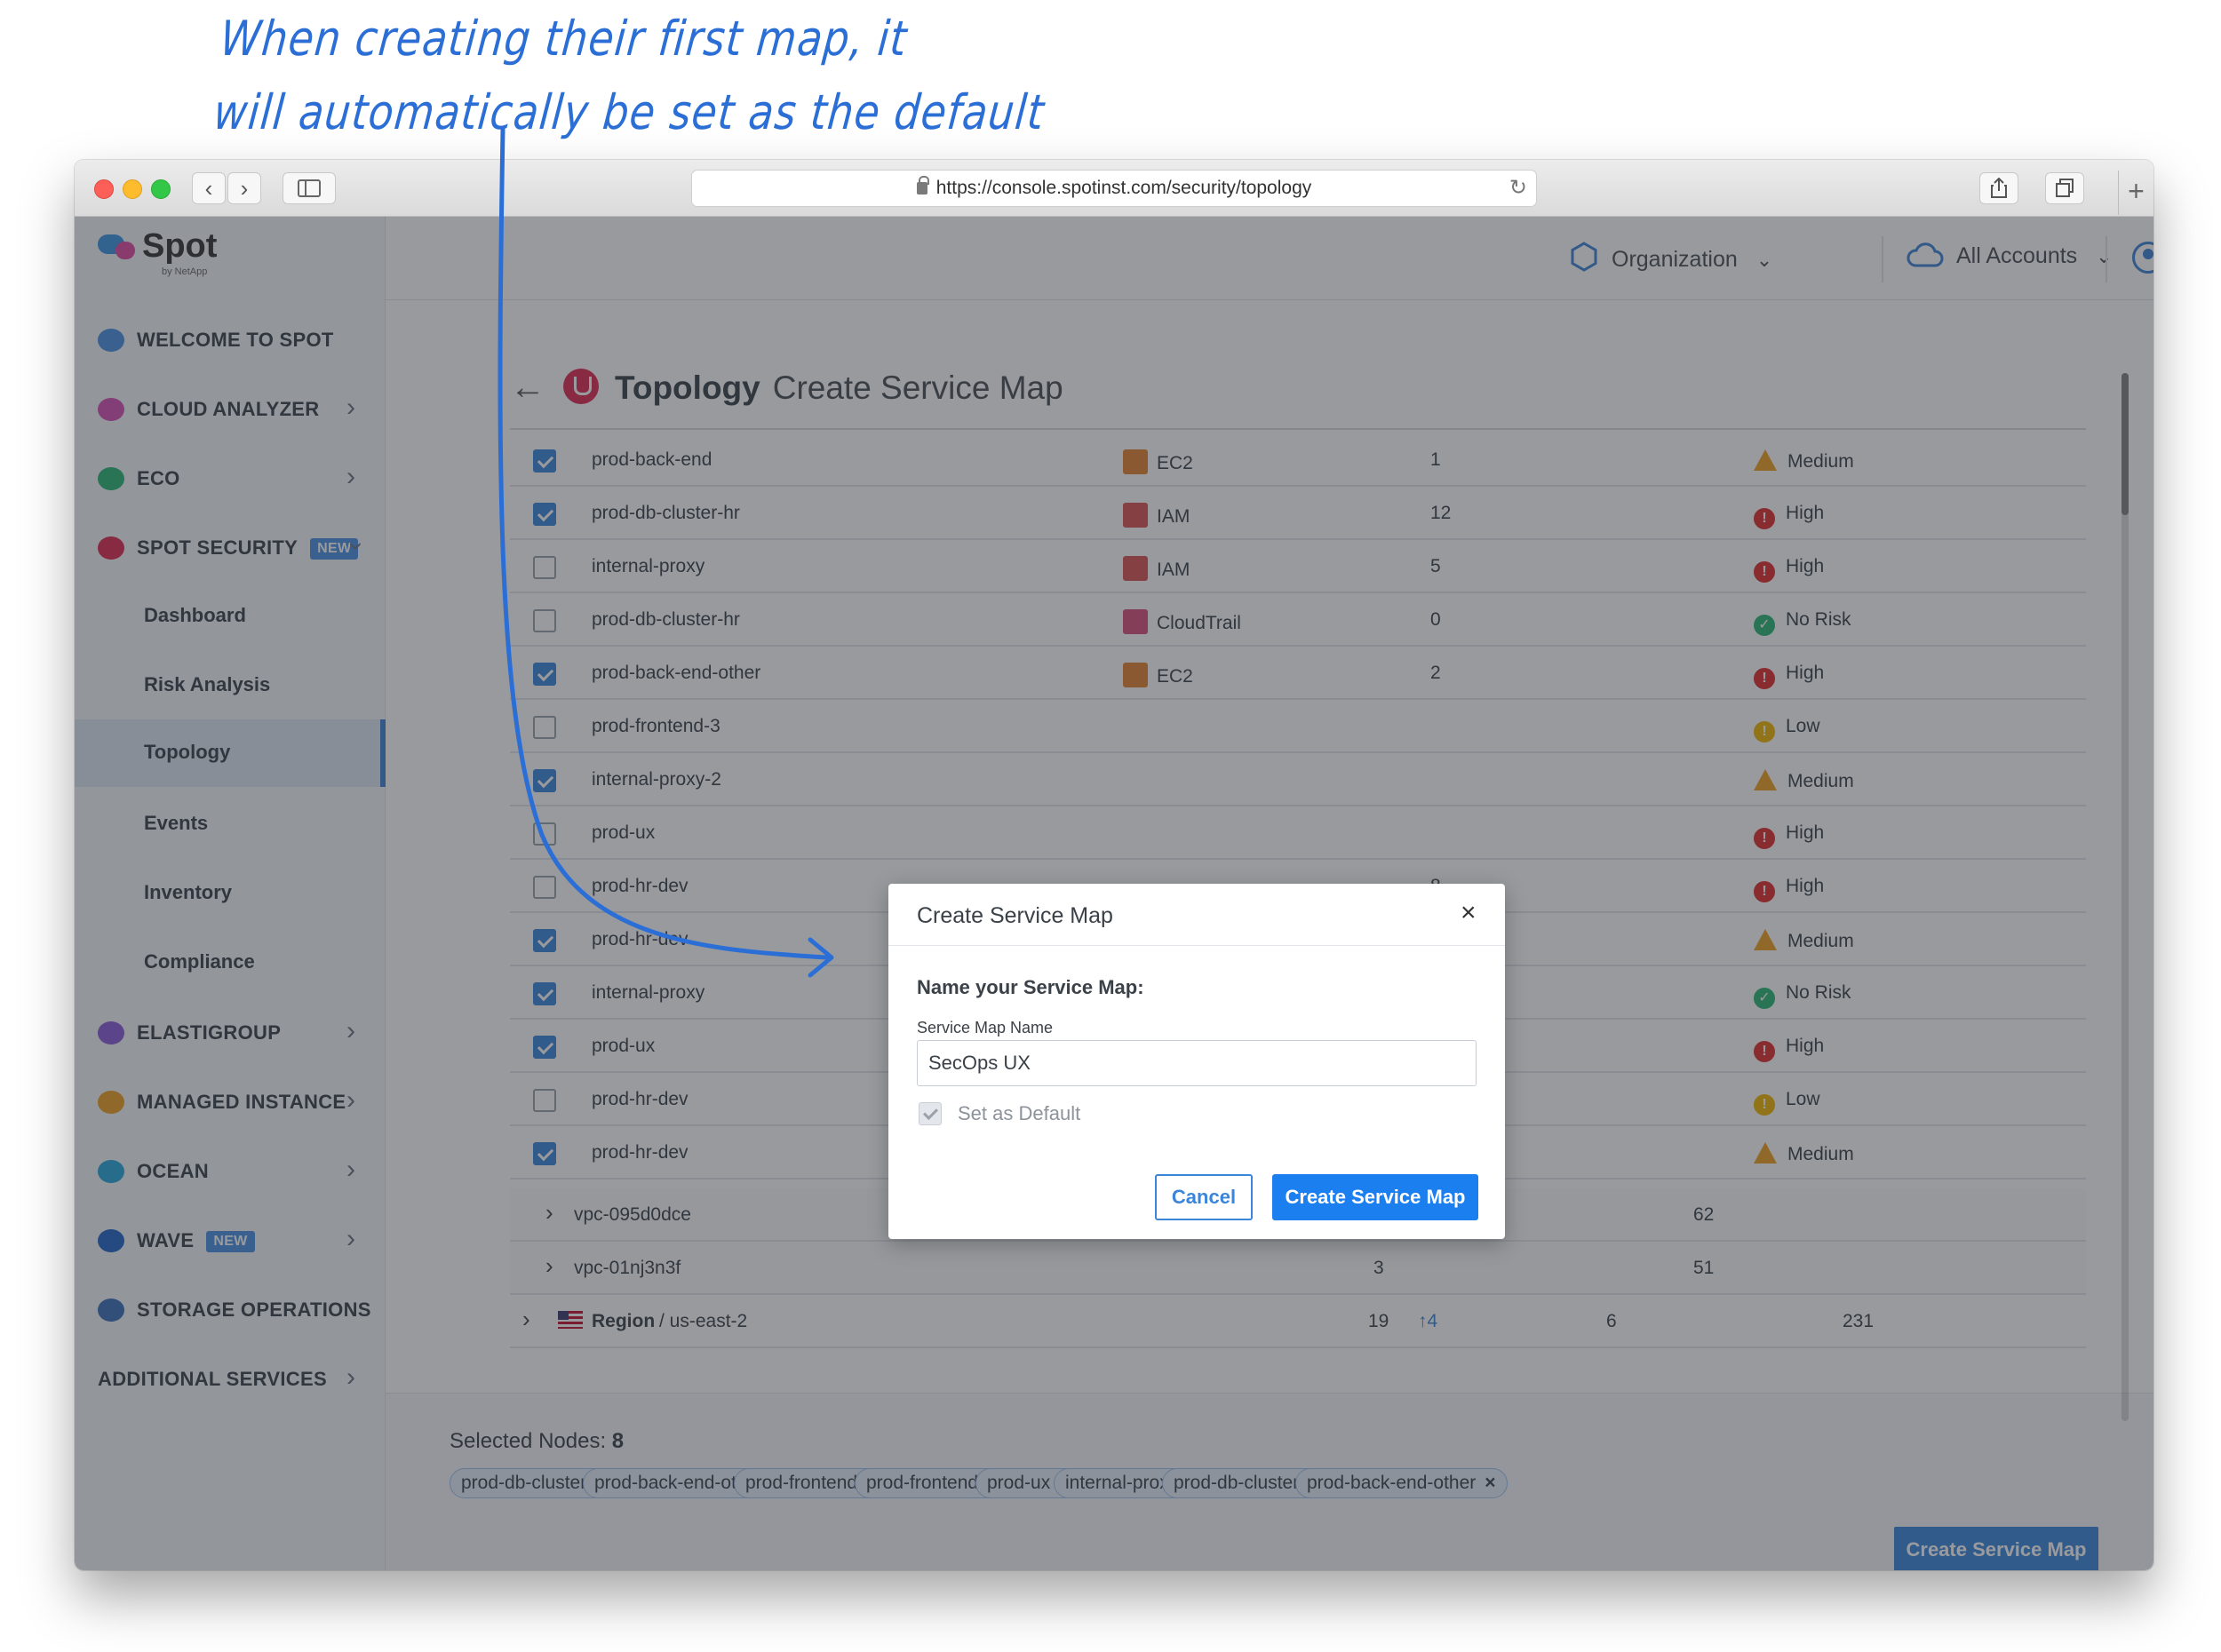 This screenshot has height=1652, width=2221. I want to click on tabs-overview-button, so click(2064, 188).